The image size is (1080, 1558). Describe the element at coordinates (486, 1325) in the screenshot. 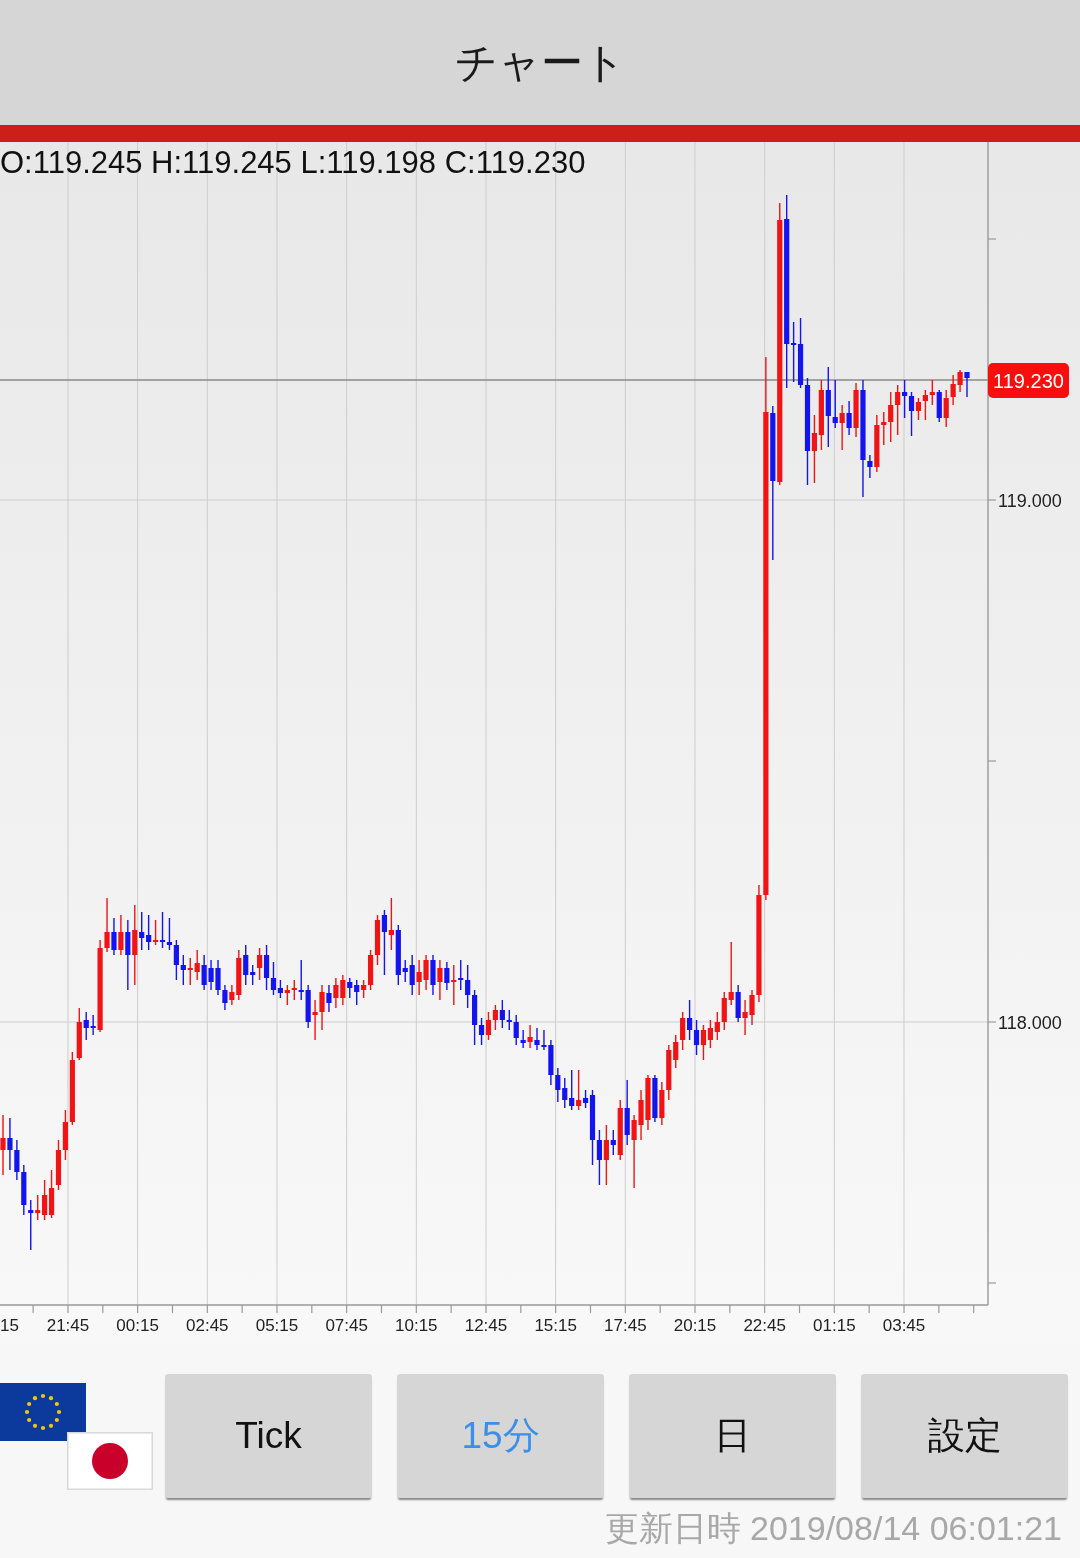

I see `time-axis-label: 12:45` at that location.